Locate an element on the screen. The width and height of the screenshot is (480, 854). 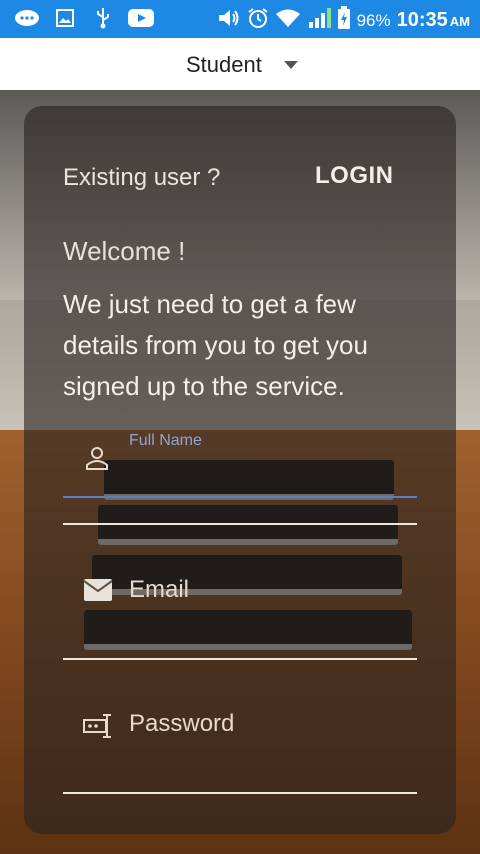
welcome-heading: Welcome ! is located at coordinates (124, 251).